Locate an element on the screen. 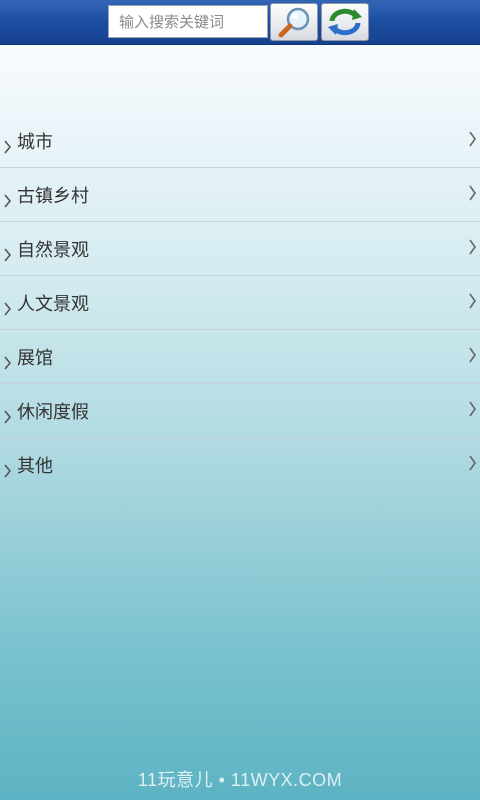  watermark: 11玩意儿 • 11WYX.COM is located at coordinates (240, 780).